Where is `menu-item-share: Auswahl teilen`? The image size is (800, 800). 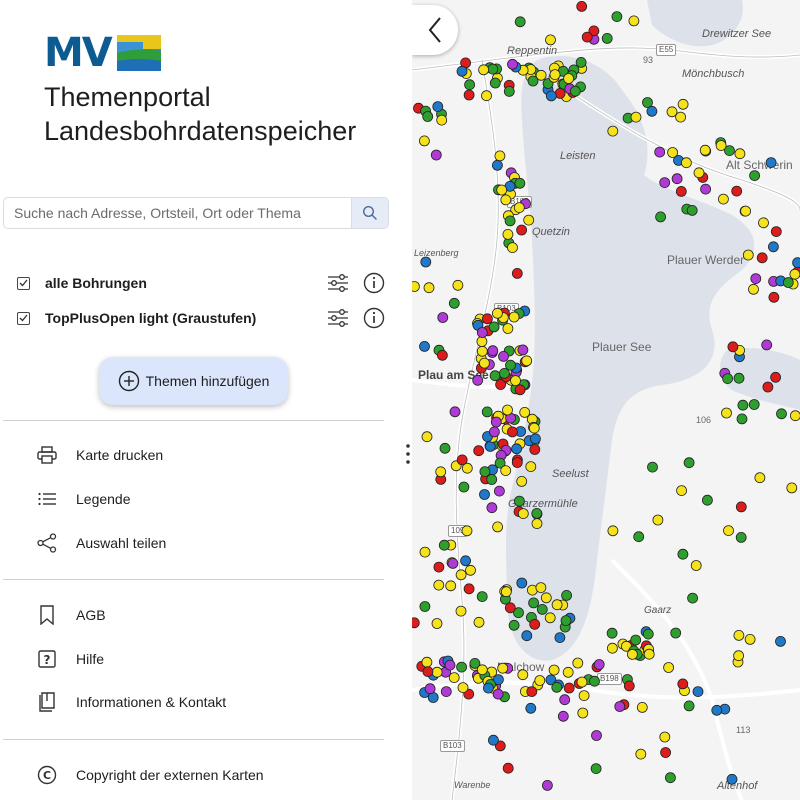 menu-item-share: Auswahl teilen is located at coordinates (101, 543).